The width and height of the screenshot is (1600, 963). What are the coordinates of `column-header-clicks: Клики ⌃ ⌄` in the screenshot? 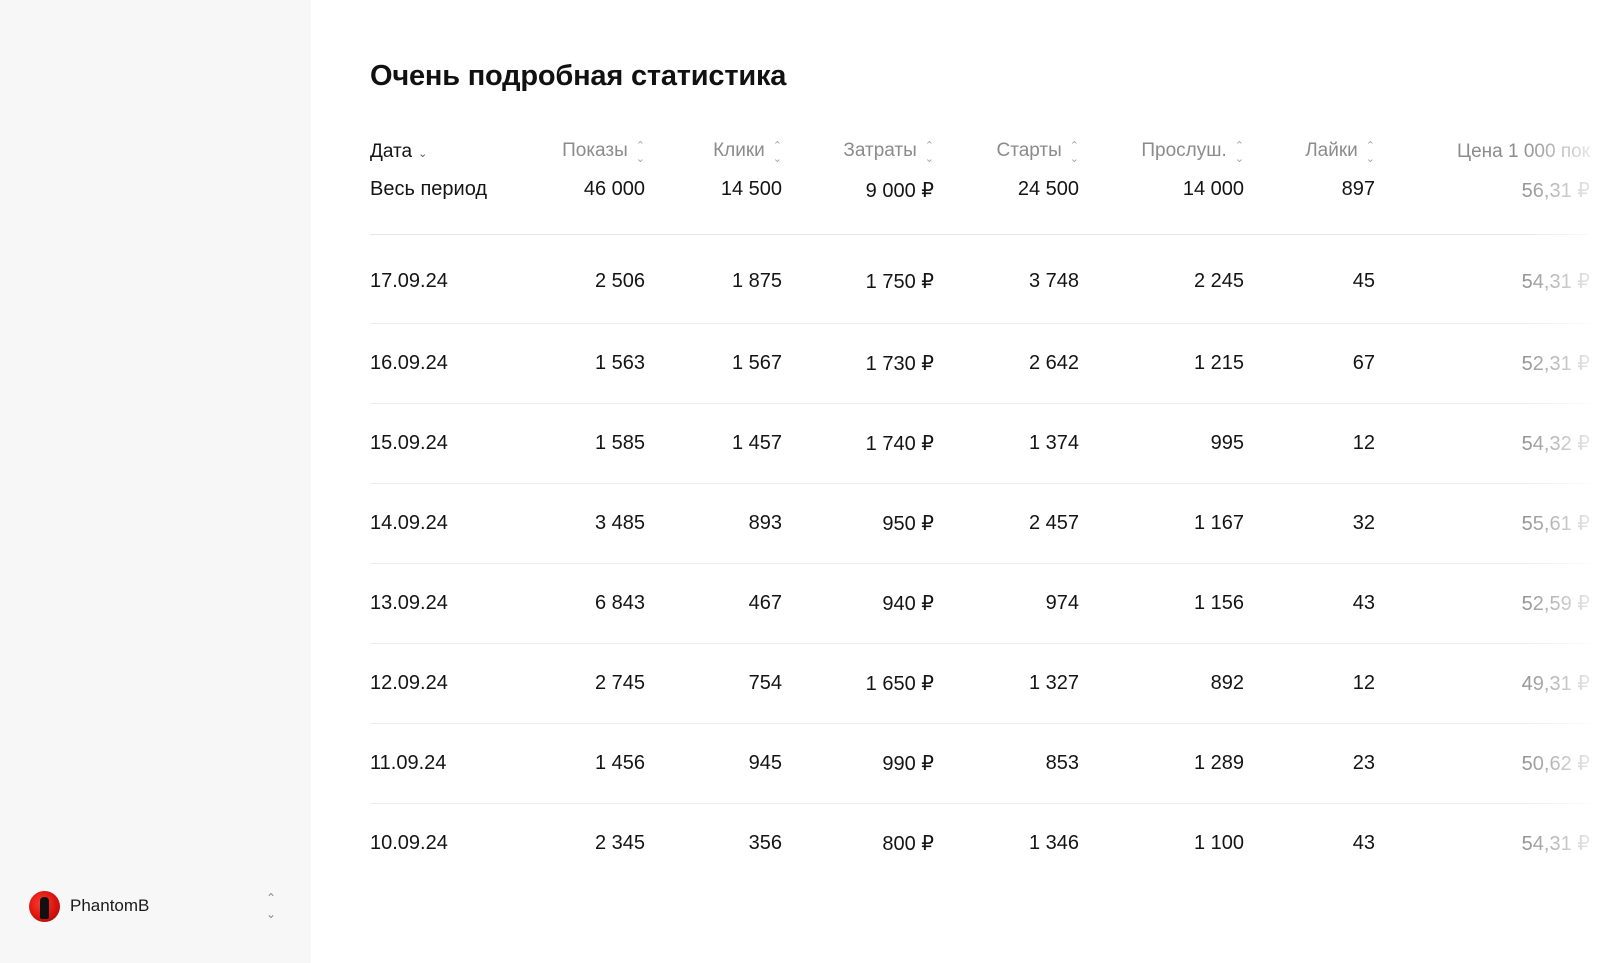 It's located at (713, 152).